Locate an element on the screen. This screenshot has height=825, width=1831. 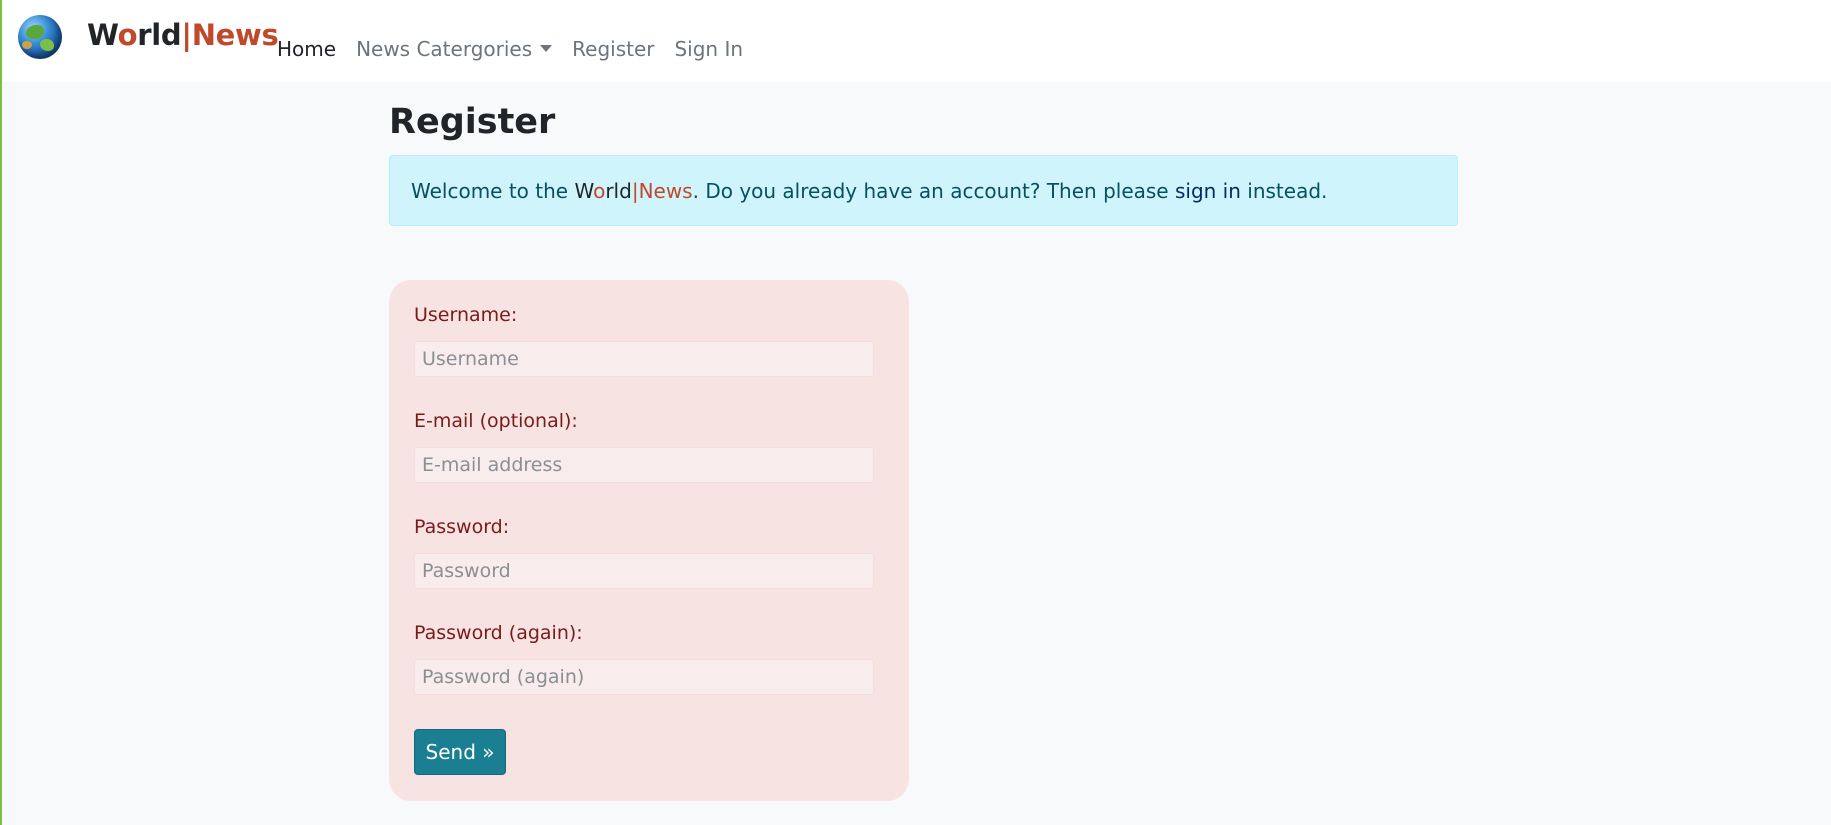
window-edge is located at coordinates (1, 412).